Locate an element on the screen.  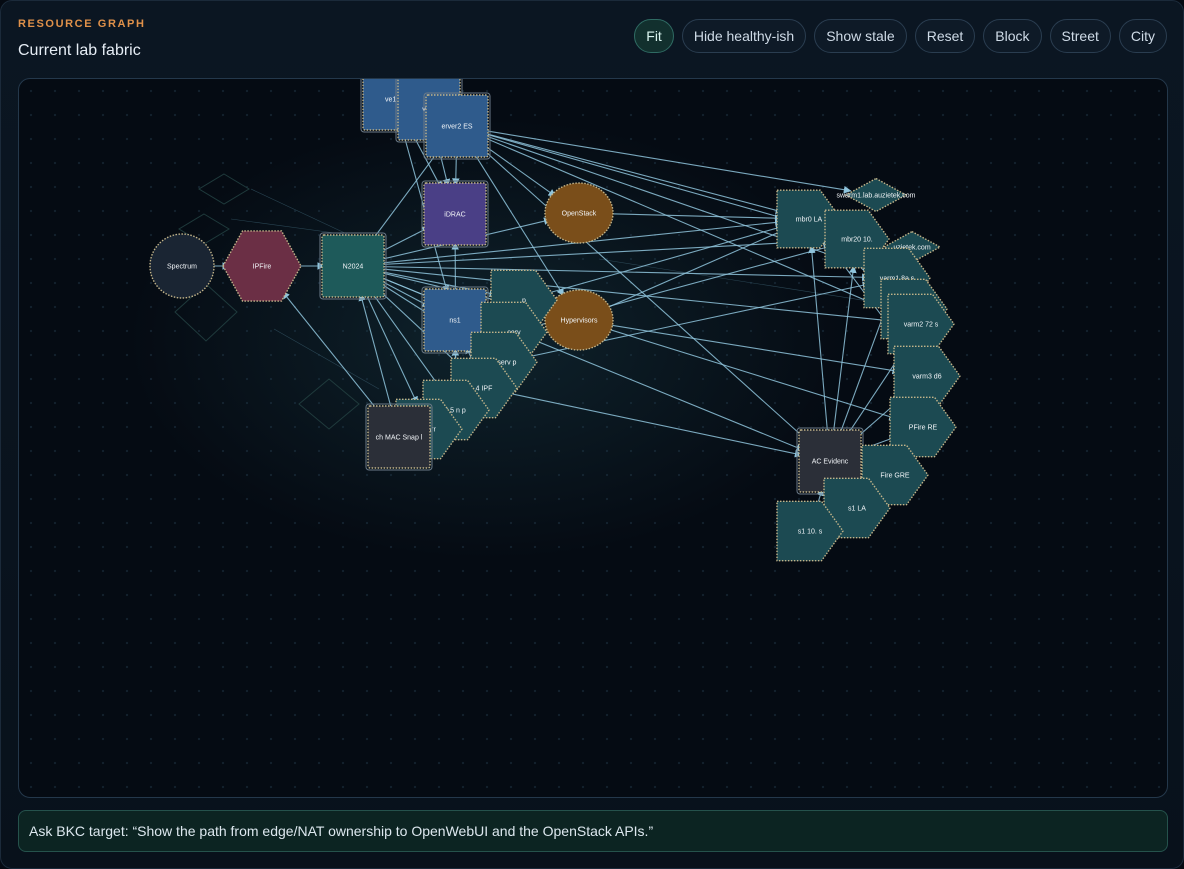
show-stale-button: Show stale is located at coordinates (860, 36).